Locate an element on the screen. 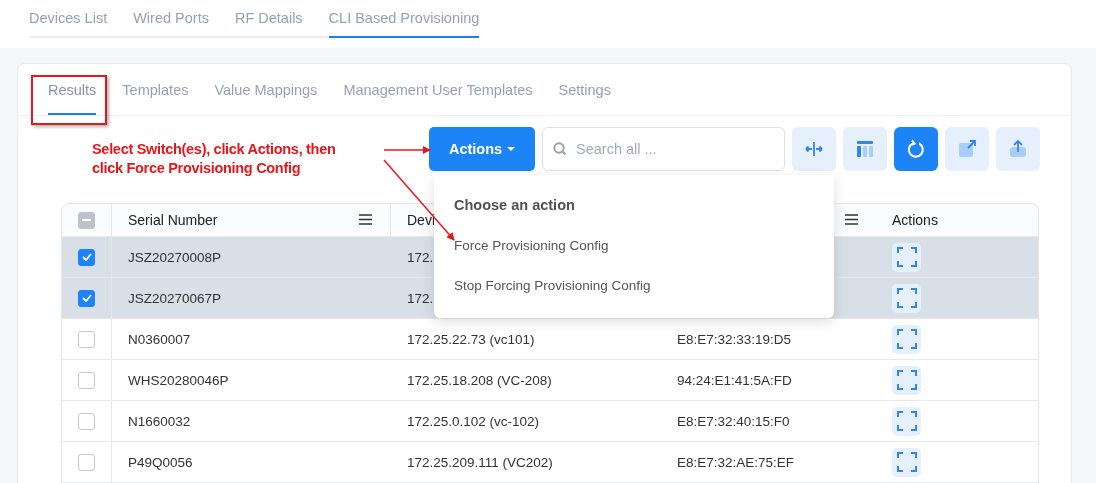 Image resolution: width=1096 pixels, height=483 pixels. column-header: Devi is located at coordinates (421, 220).